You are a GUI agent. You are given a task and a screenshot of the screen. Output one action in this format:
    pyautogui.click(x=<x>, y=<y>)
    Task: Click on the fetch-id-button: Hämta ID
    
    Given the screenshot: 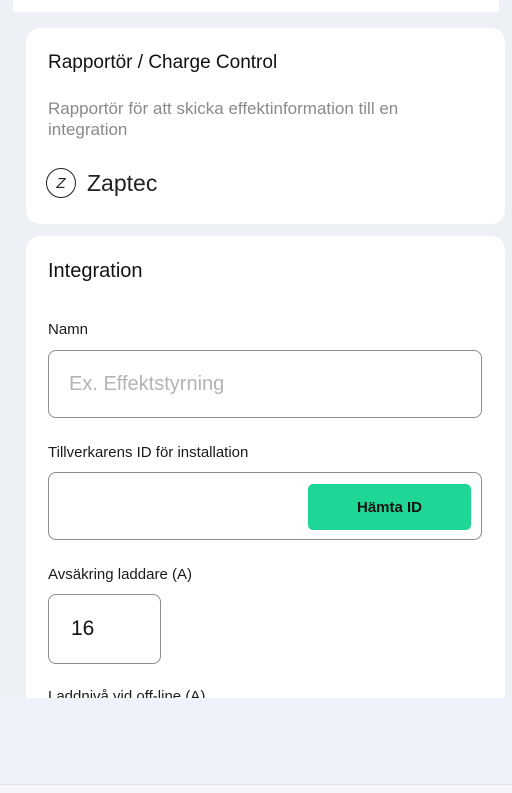 What is the action you would take?
    pyautogui.click(x=389, y=507)
    